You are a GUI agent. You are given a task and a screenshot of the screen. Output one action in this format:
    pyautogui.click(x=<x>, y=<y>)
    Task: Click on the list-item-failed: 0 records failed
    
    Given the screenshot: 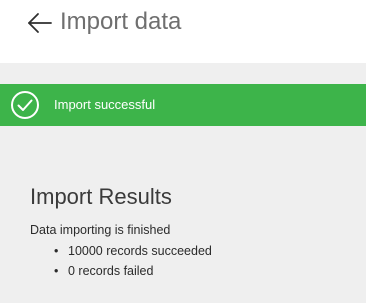 What is the action you would take?
    pyautogui.click(x=133, y=271)
    